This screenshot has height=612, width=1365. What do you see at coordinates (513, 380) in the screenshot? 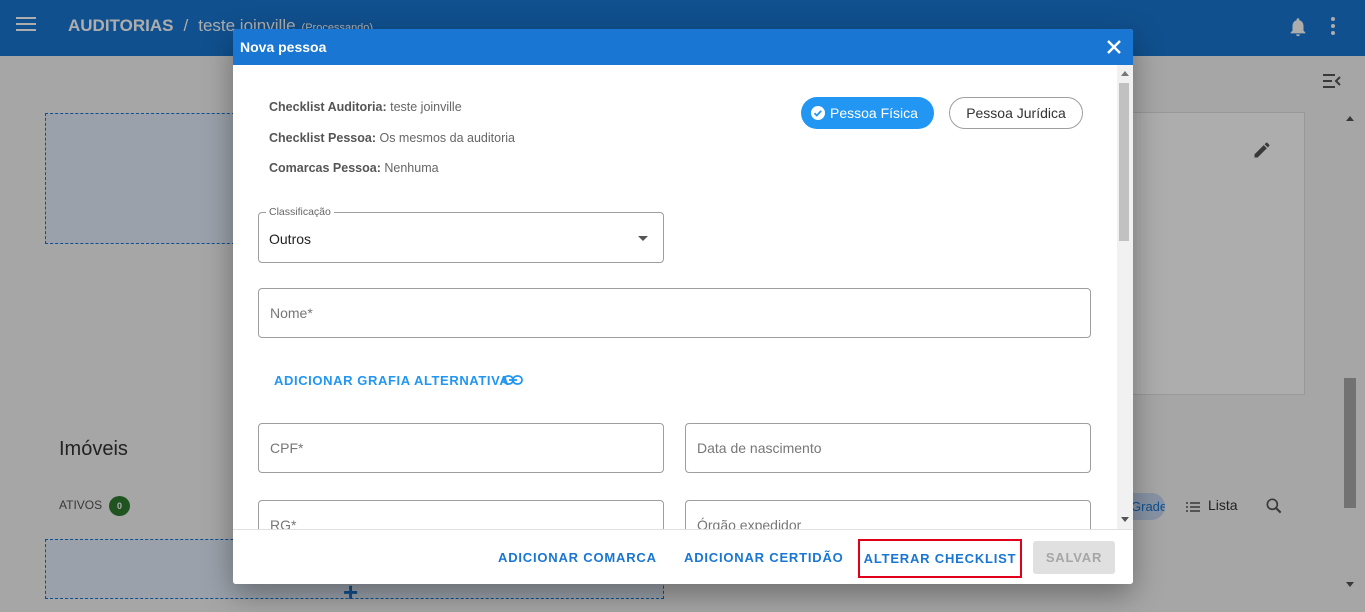
I see `link-icon` at bounding box center [513, 380].